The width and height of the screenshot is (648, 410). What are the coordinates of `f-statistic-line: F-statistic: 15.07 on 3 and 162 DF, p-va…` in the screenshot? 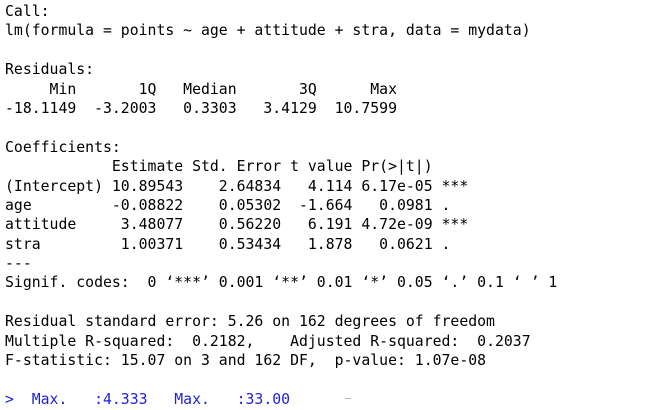 It's located at (246, 361).